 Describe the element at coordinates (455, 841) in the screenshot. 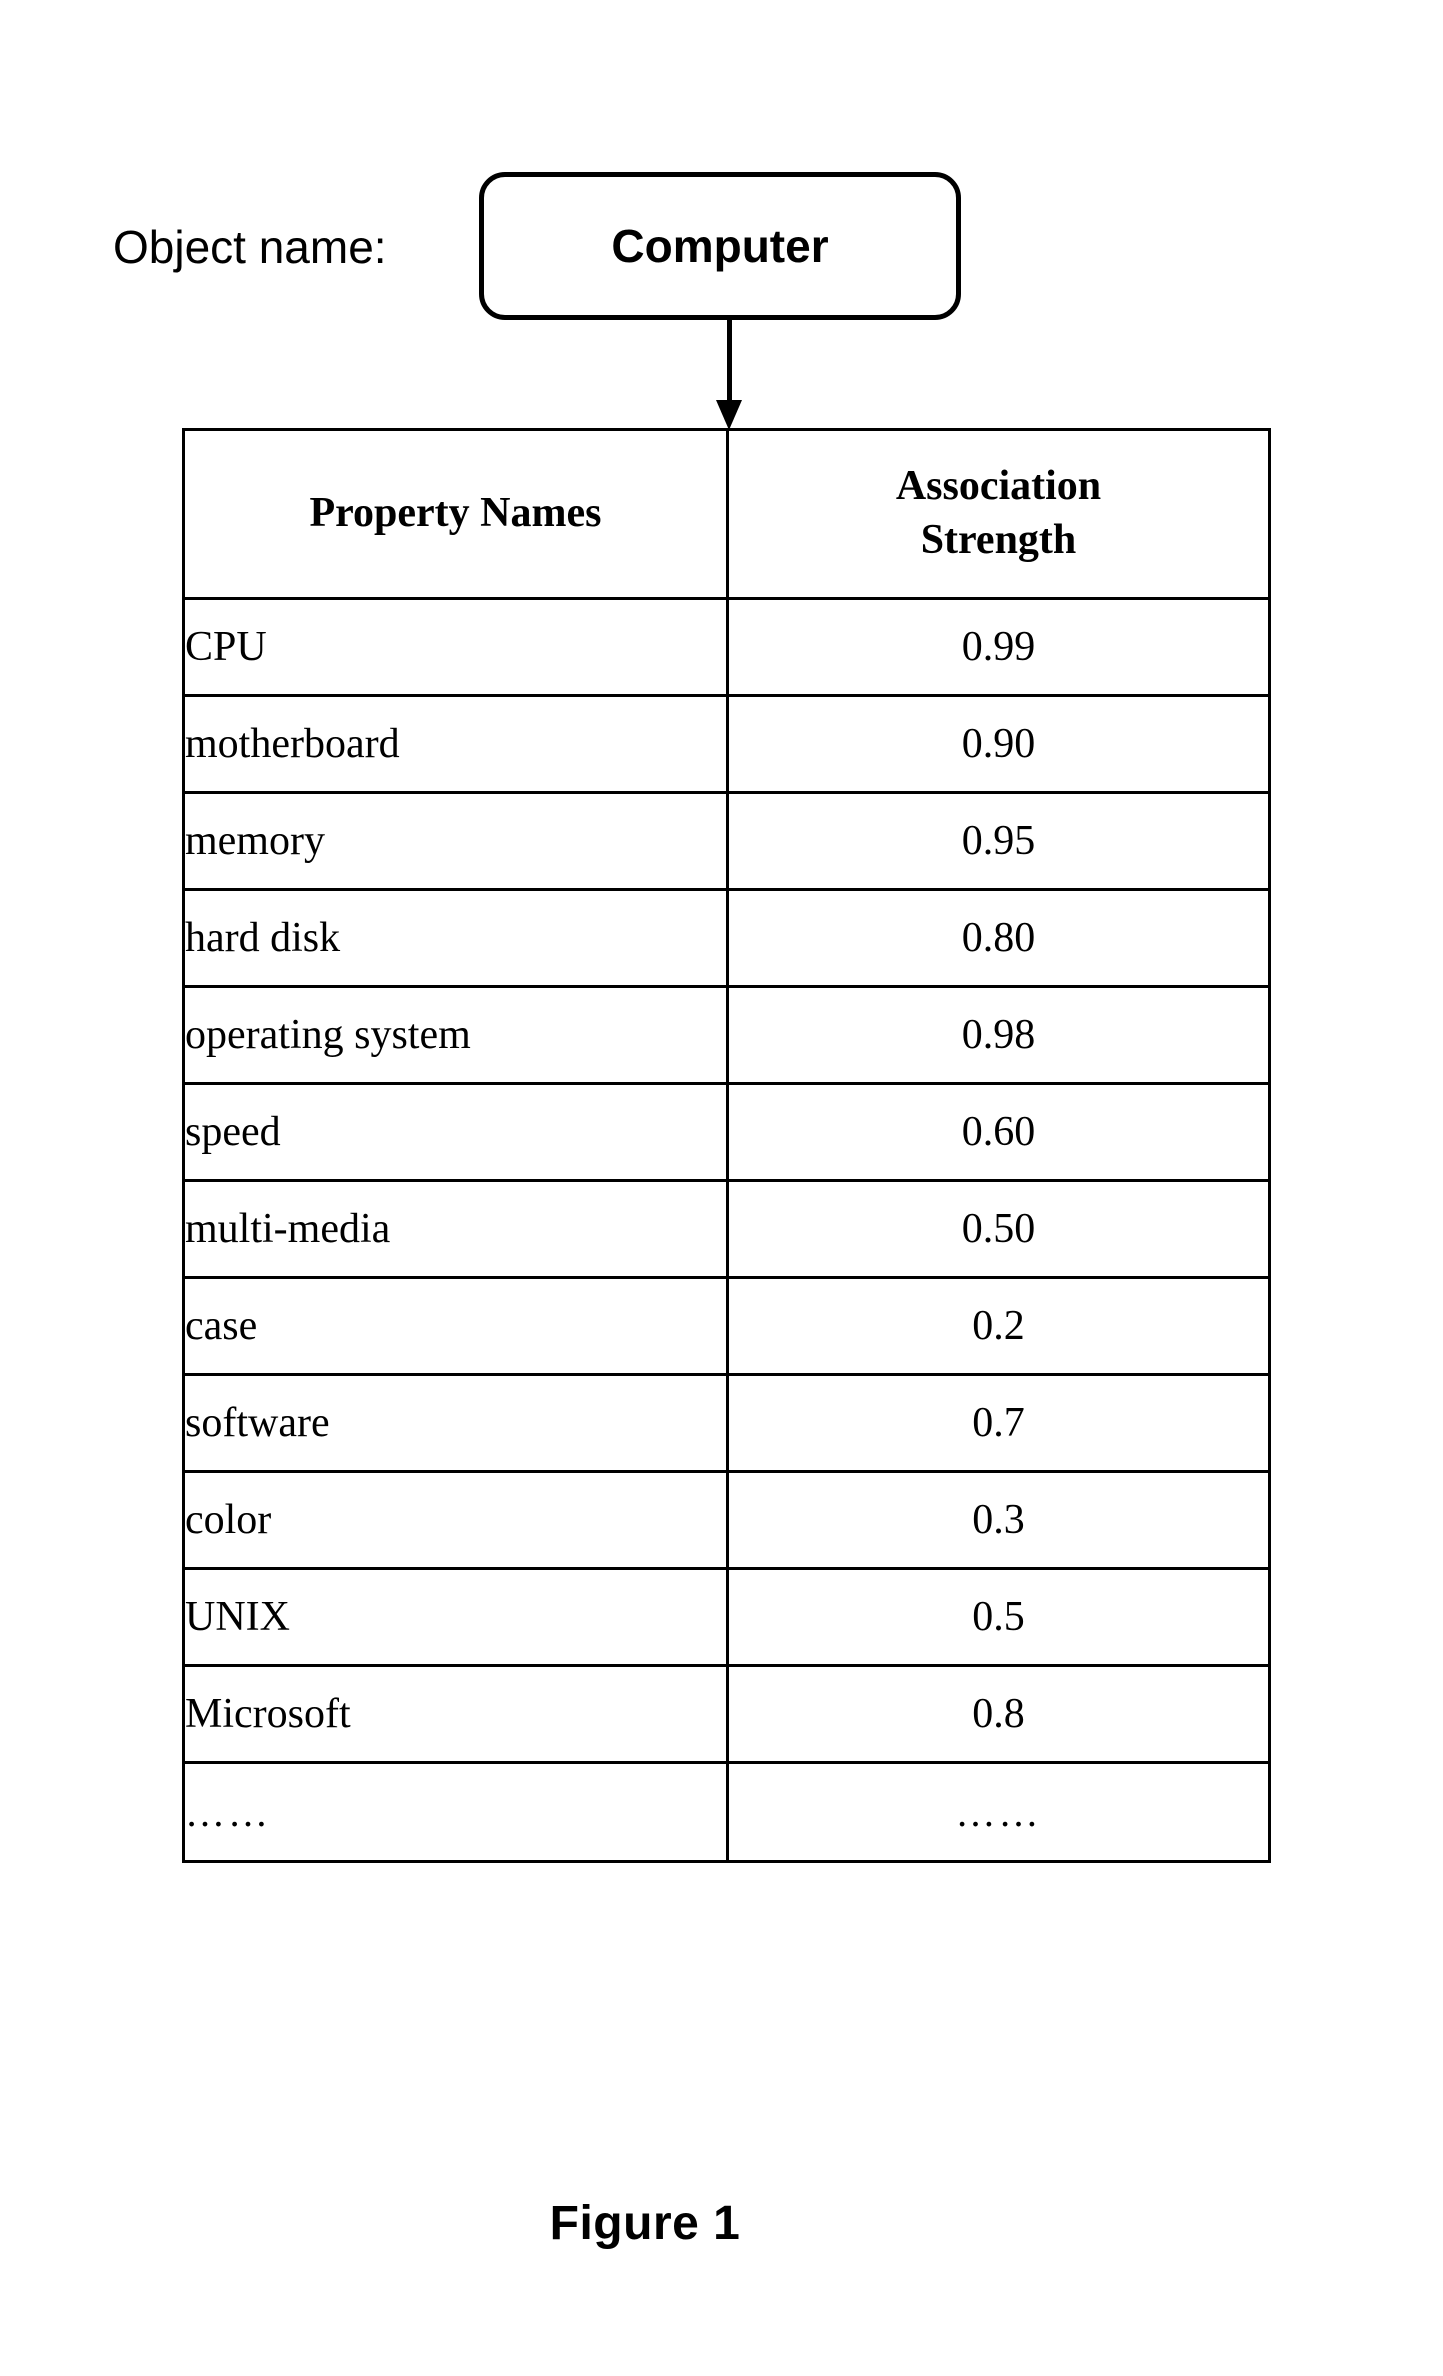

I see `property-name-cell: memory` at that location.